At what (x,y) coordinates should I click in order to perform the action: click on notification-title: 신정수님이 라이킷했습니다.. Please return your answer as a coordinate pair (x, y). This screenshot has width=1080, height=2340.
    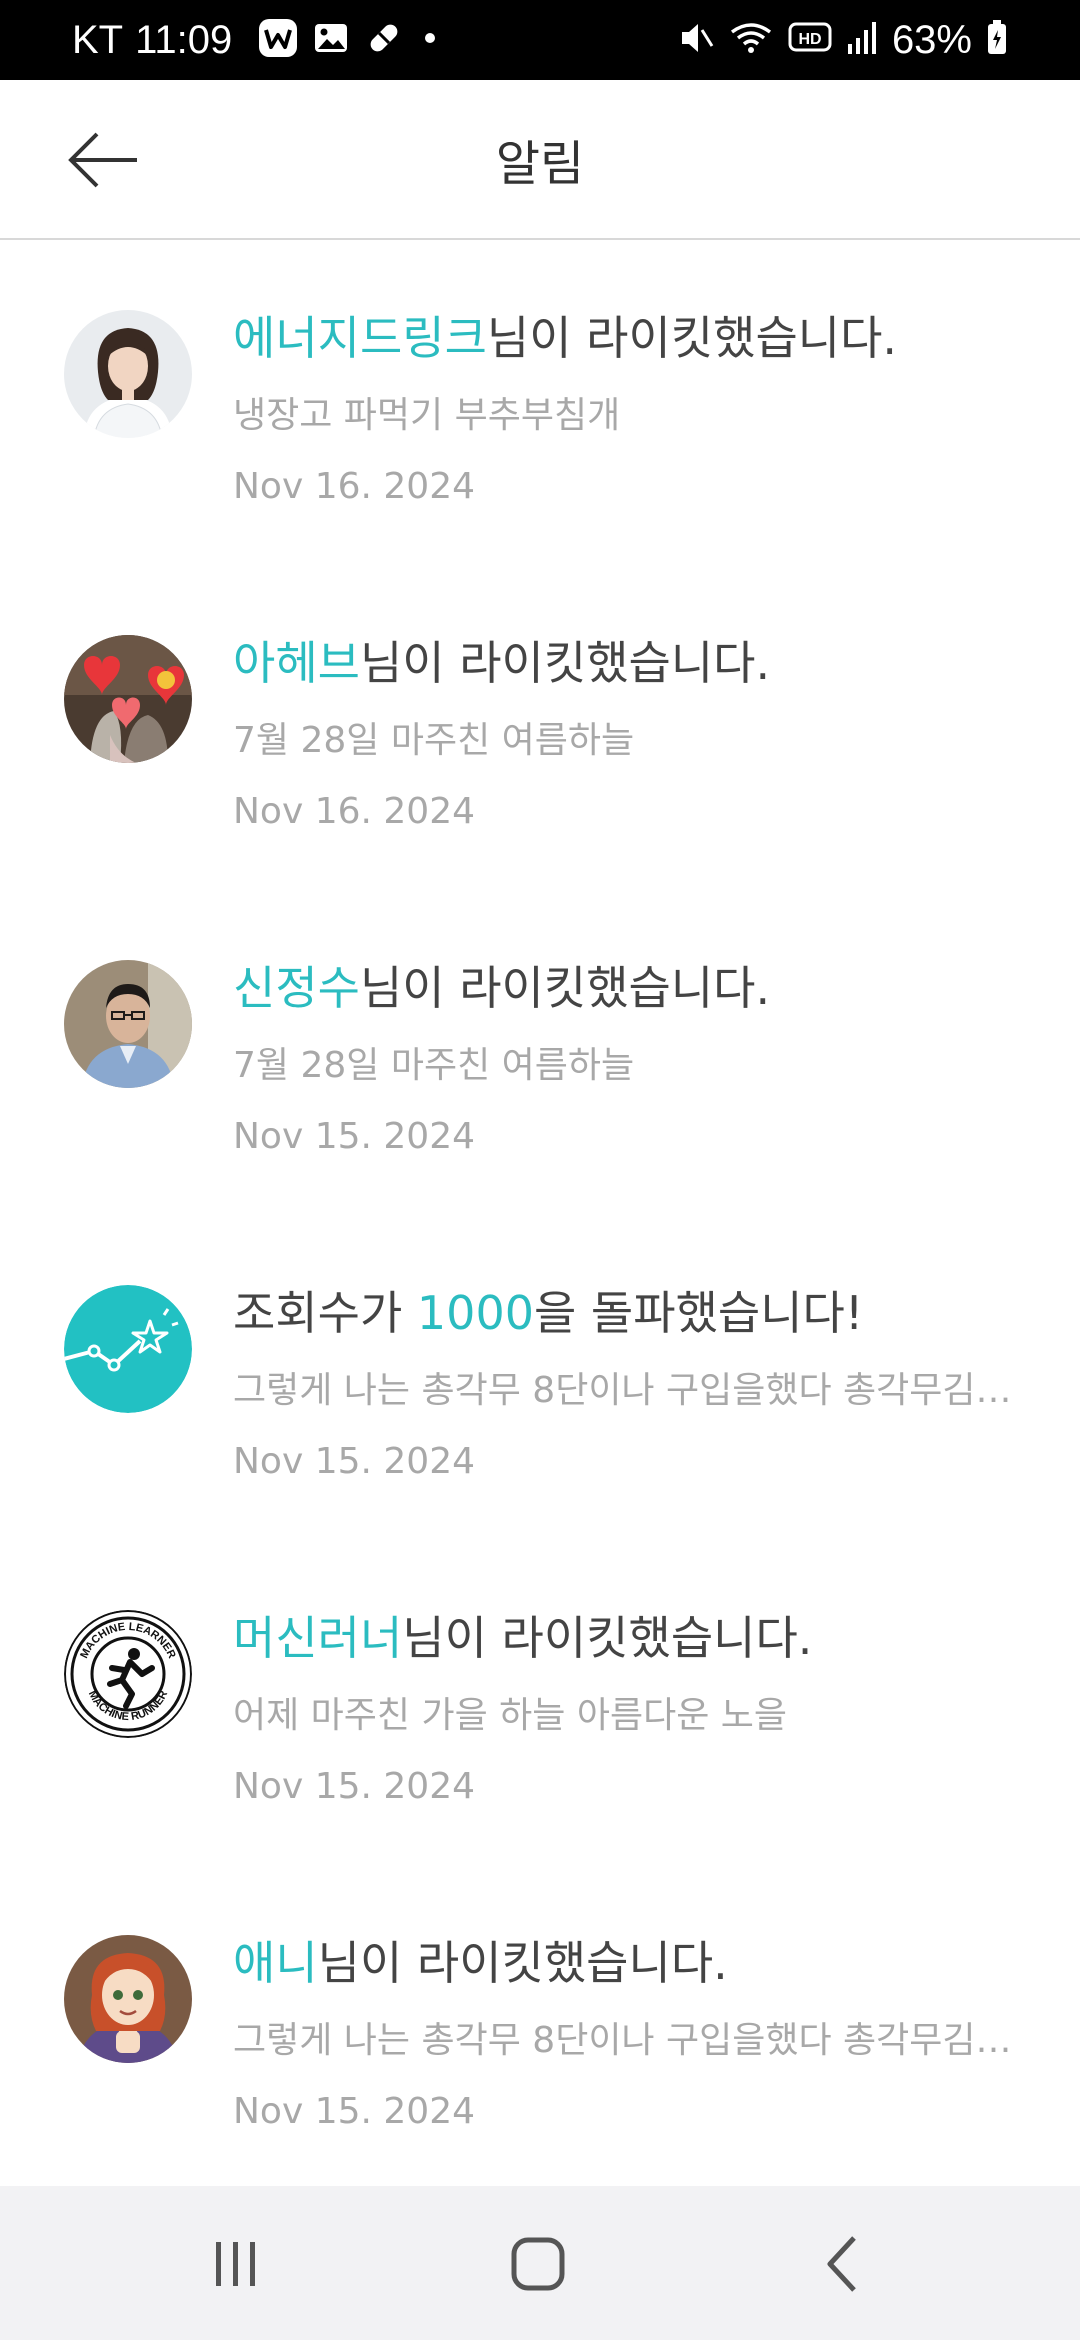
    Looking at the image, I should click on (633, 985).